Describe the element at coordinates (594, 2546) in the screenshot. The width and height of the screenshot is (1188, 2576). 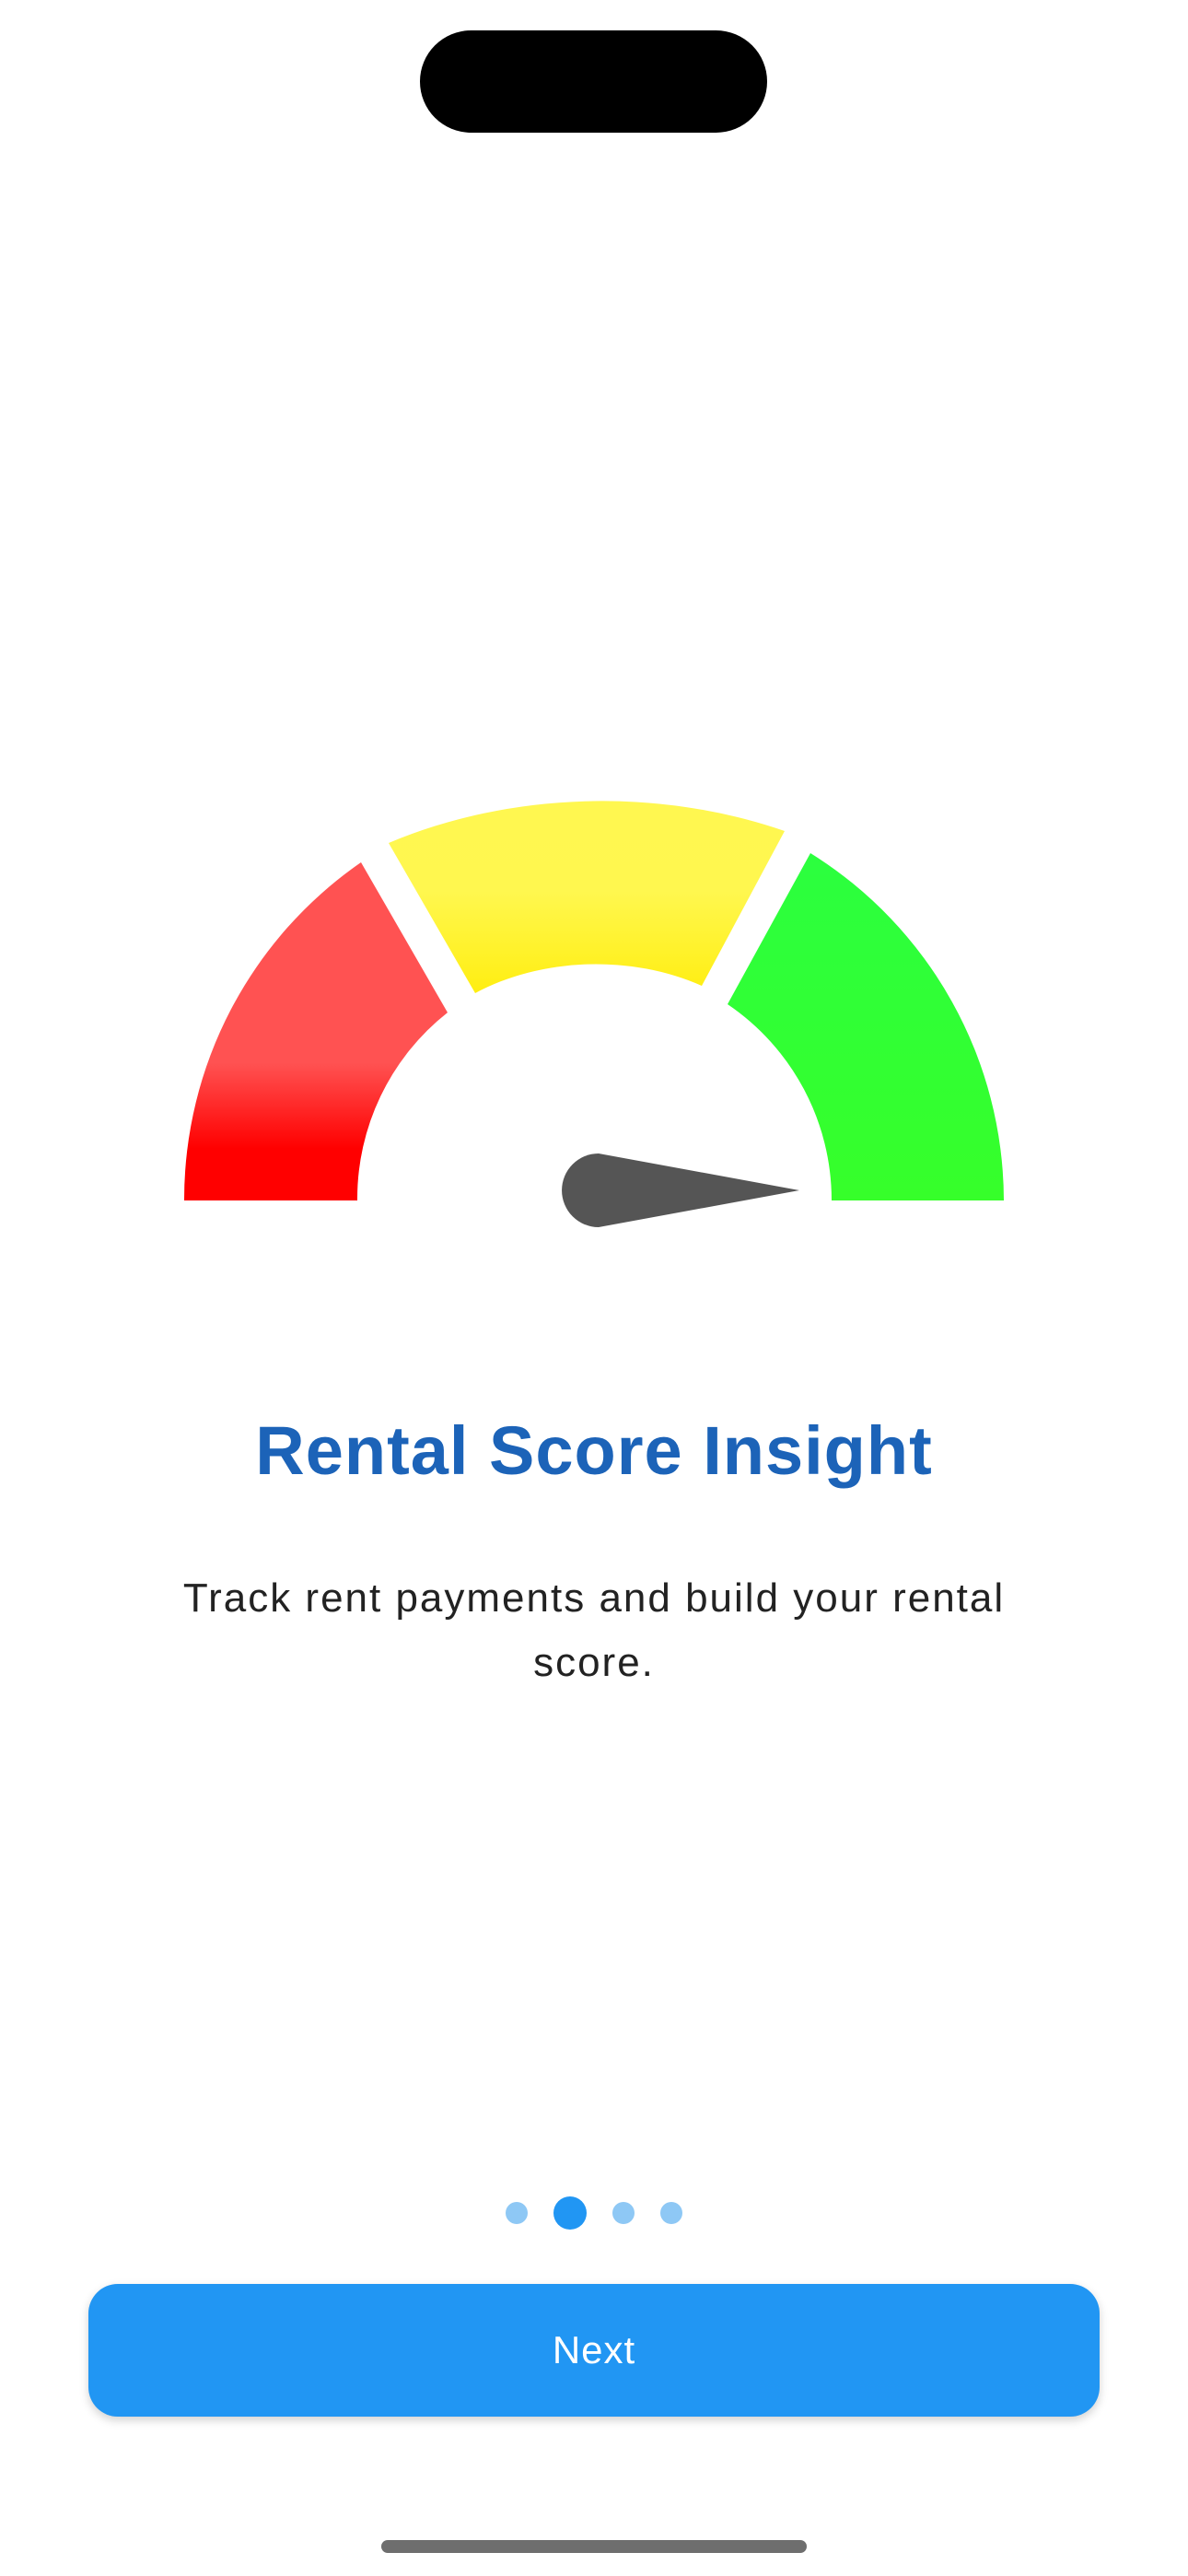
I see `home-indicator` at that location.